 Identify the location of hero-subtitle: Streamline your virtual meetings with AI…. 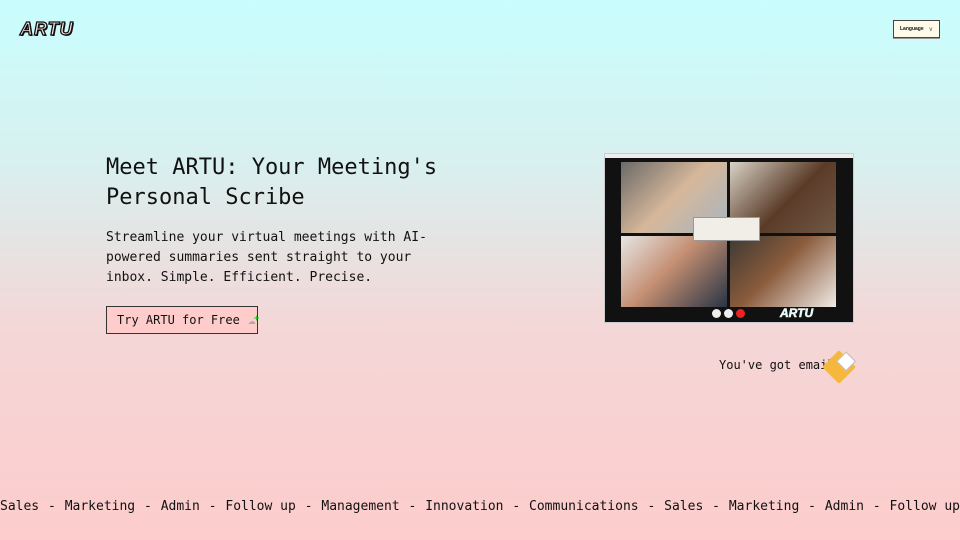
(266, 257).